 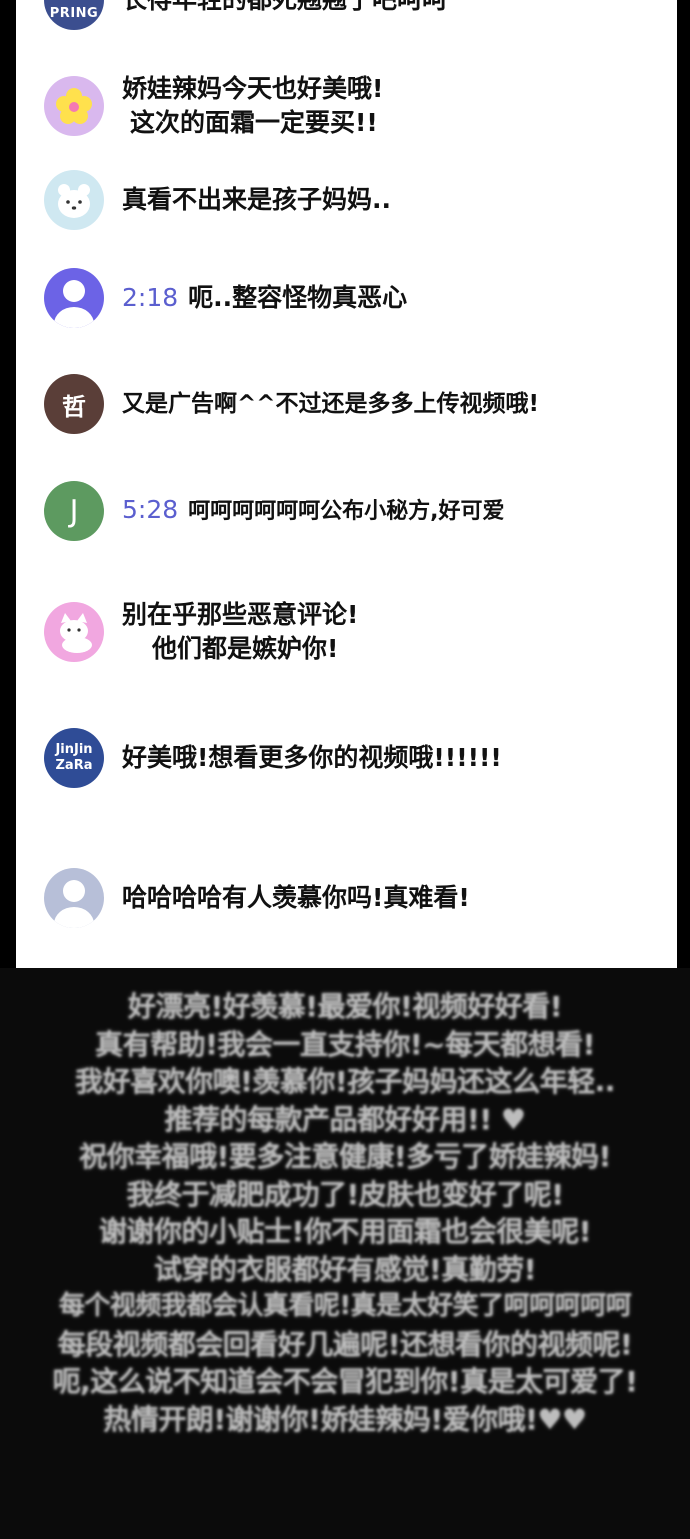 I want to click on wall-line: 祝你幸福哦!要多注意健康!多亏了娇娃辣妈!, so click(x=345, y=1156).